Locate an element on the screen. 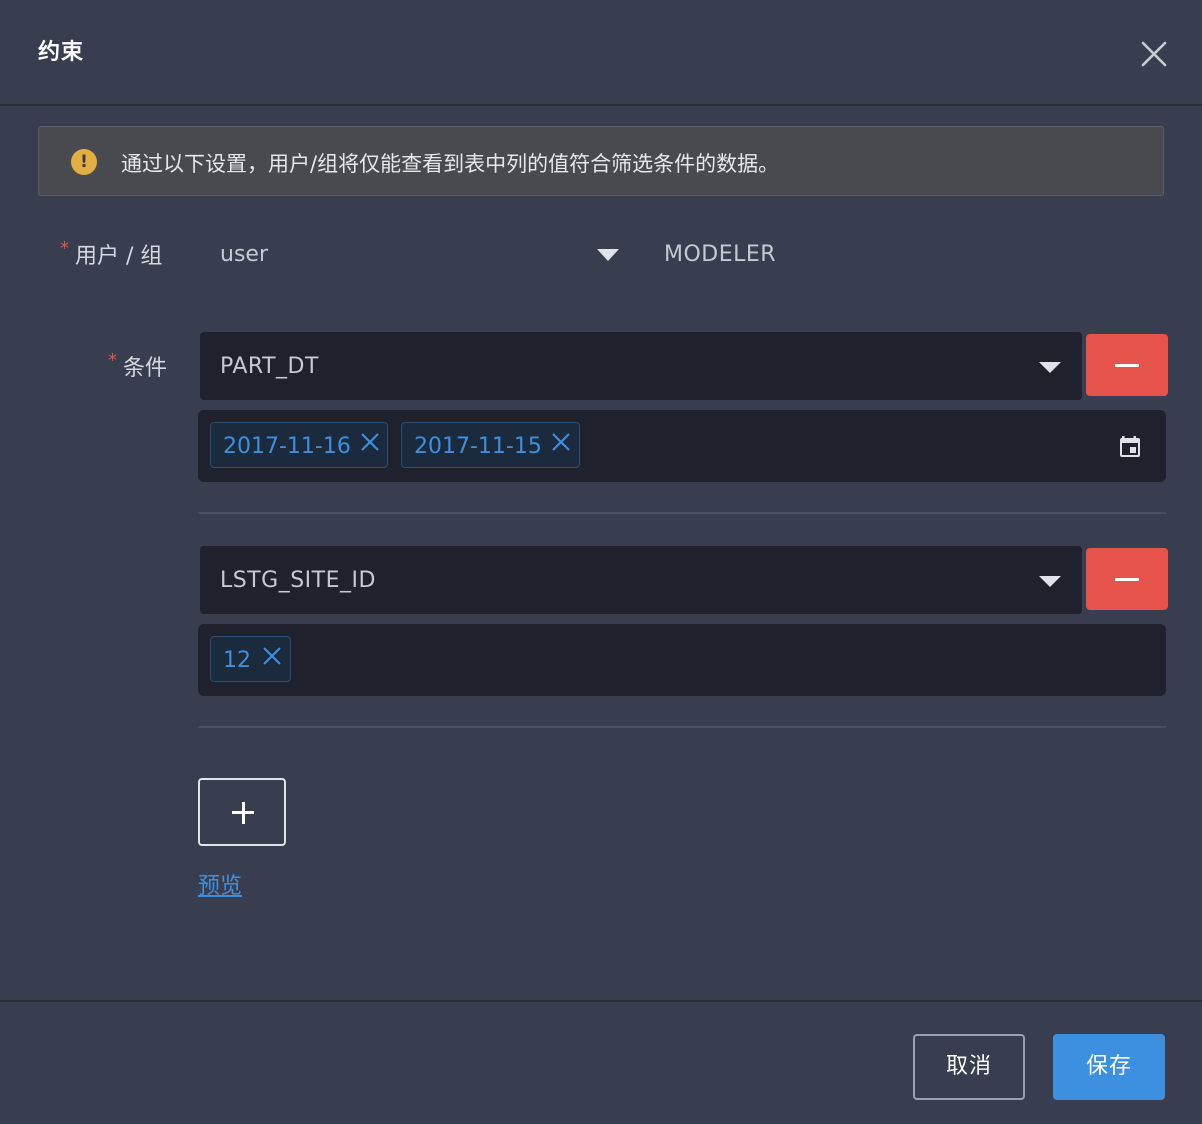 This screenshot has height=1124, width=1202. close-icon is located at coordinates (1154, 54).